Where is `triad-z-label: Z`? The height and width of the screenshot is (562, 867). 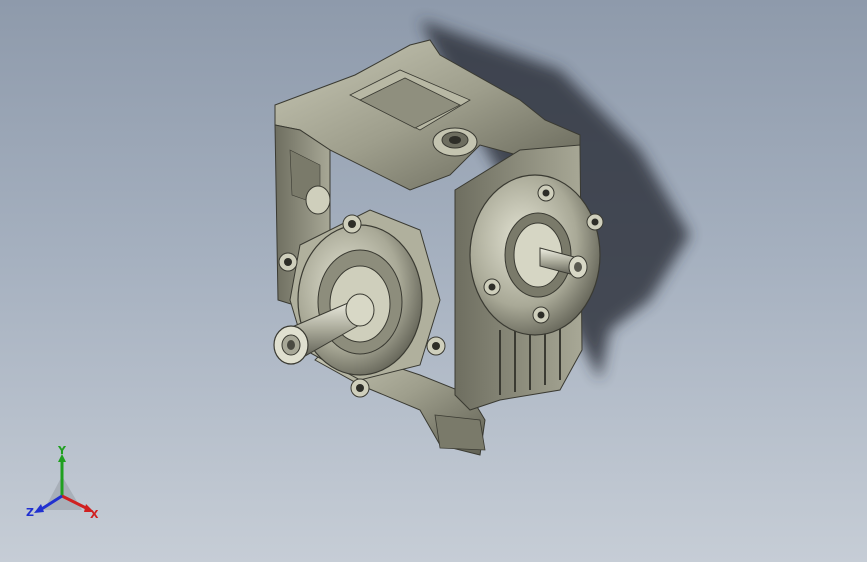 triad-z-label: Z is located at coordinates (30, 512).